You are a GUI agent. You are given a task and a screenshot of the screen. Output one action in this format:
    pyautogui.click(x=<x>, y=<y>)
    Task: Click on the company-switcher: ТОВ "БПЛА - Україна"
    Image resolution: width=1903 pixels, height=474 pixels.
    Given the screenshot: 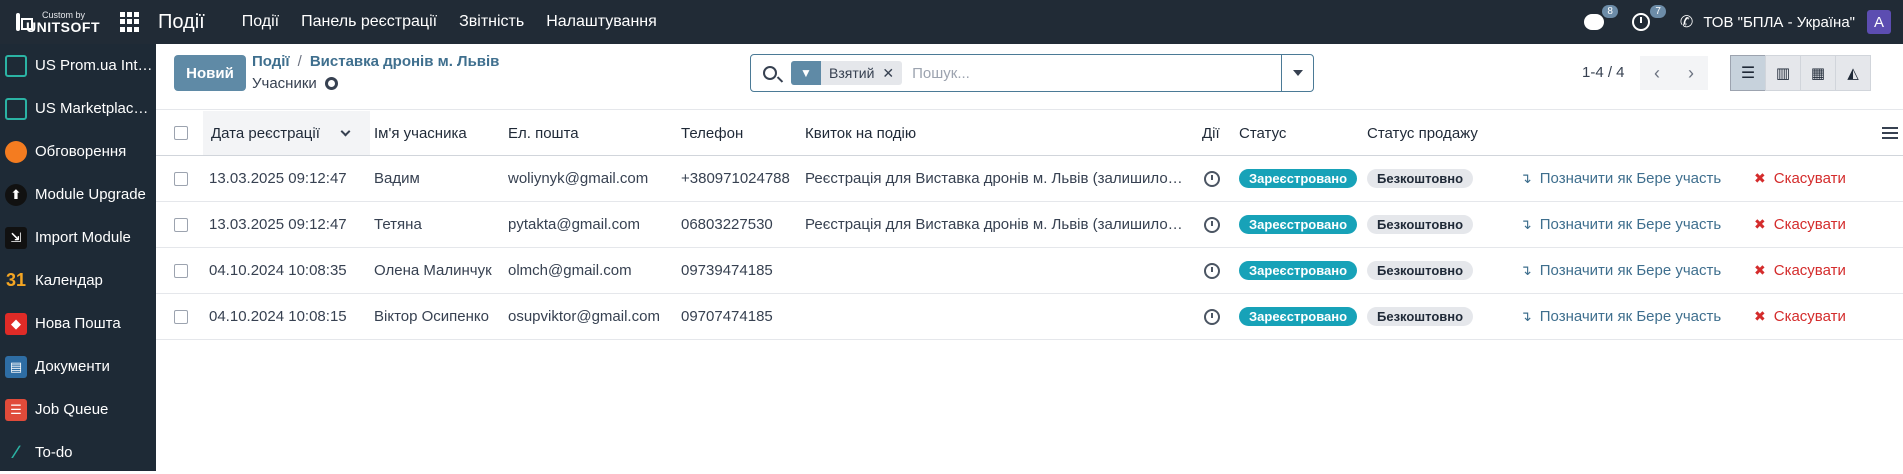 What is the action you would take?
    pyautogui.click(x=1779, y=22)
    